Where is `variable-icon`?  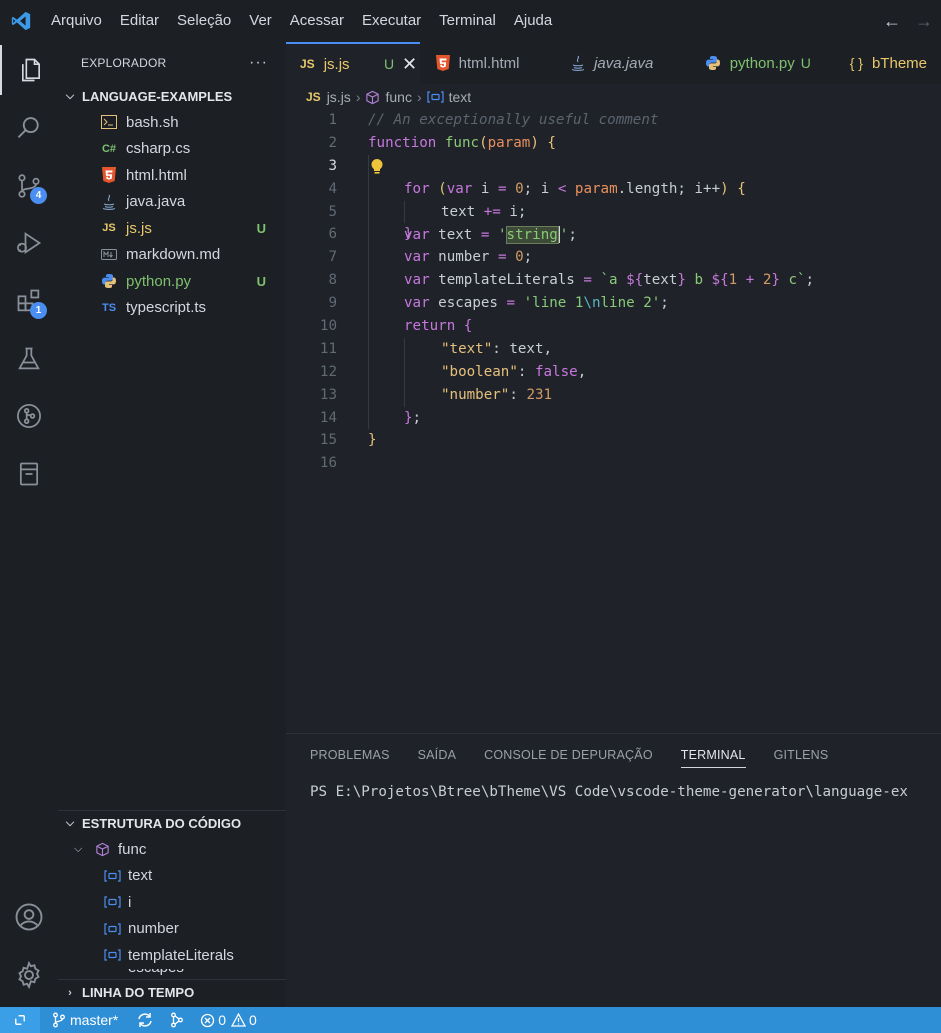 variable-icon is located at coordinates (112, 973).